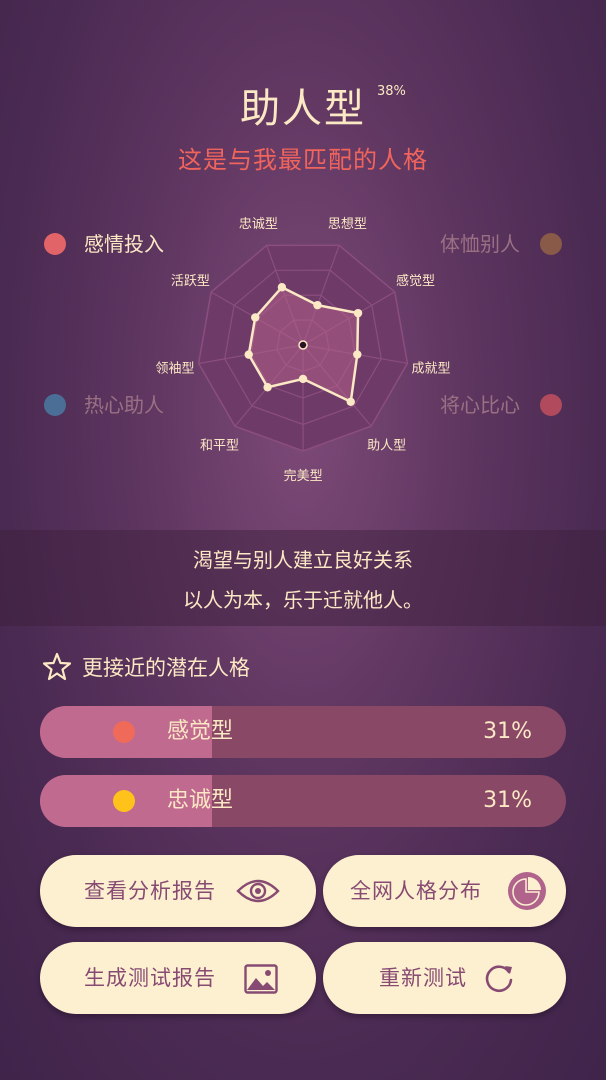 Image resolution: width=606 pixels, height=1080 pixels. What do you see at coordinates (303, 560) in the screenshot?
I see `description-line-1: 渴望与别人建立良好关系` at bounding box center [303, 560].